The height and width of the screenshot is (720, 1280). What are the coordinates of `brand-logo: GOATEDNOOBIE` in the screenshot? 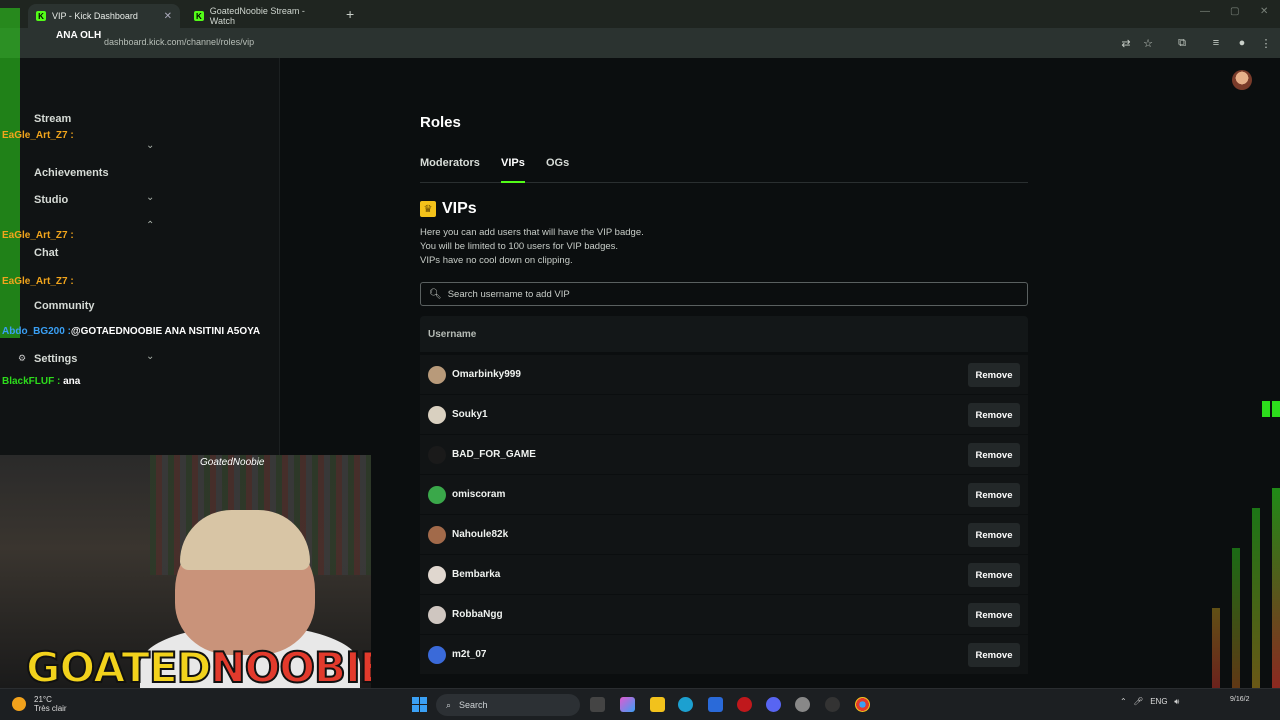 It's located at (198, 665).